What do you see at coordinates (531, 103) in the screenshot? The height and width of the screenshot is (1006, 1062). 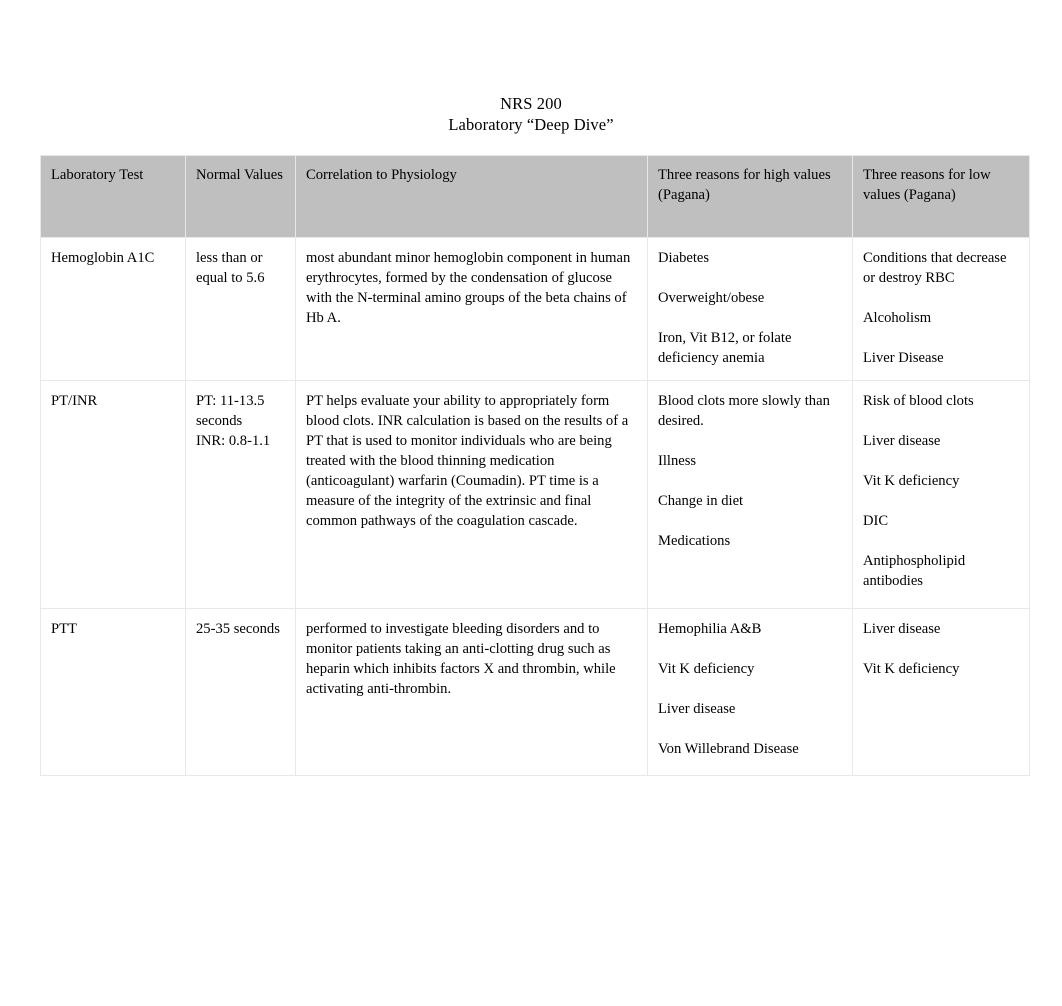 I see `title-line-course: NRS 200` at bounding box center [531, 103].